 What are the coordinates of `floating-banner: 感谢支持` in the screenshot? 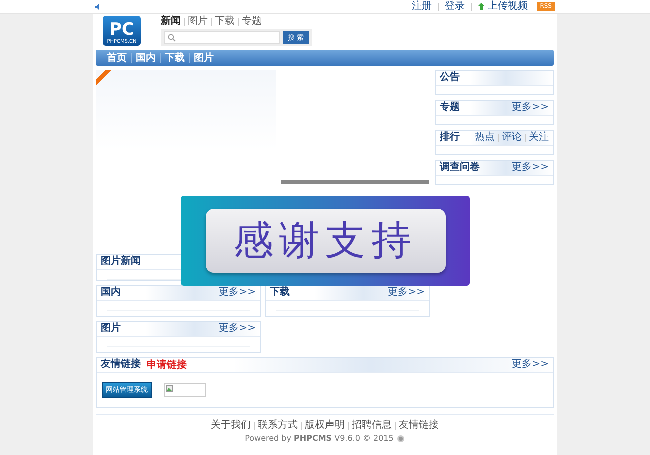 It's located at (325, 241).